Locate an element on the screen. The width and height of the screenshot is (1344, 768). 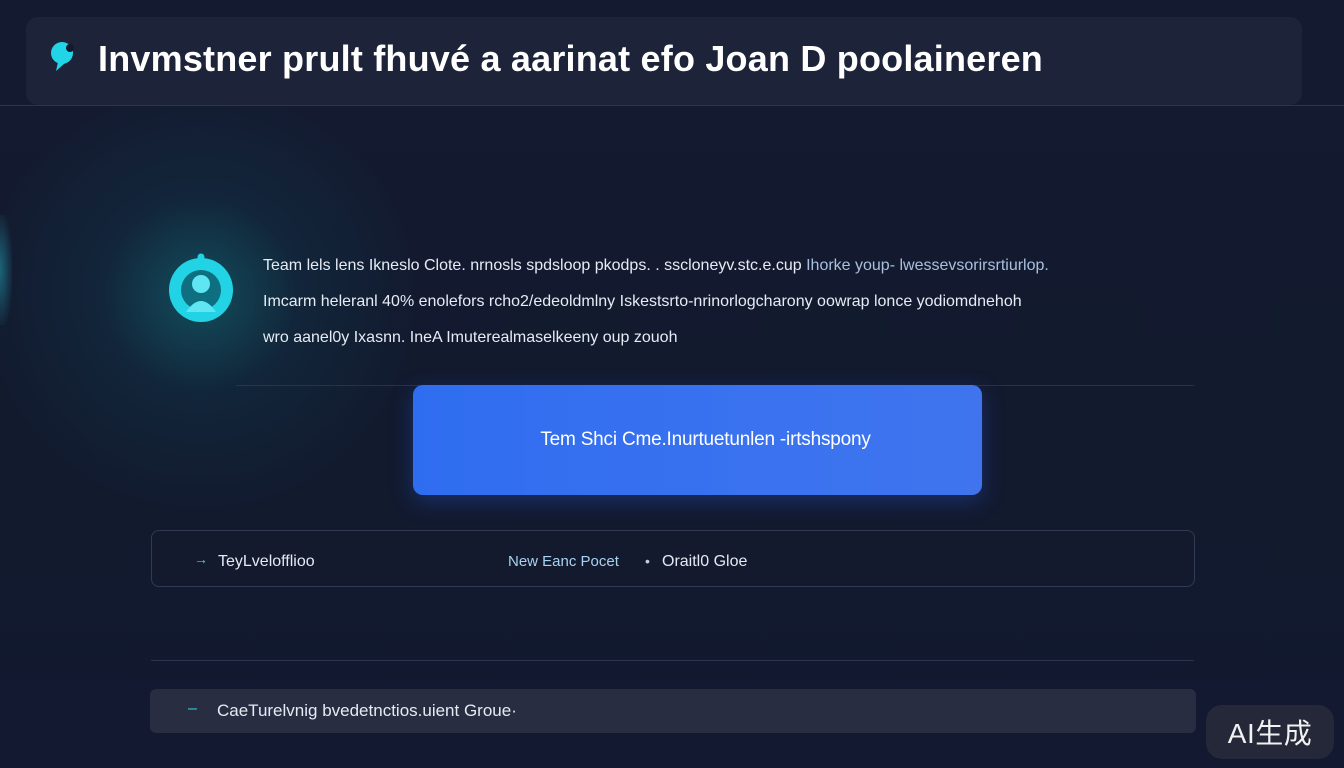
info-row-label: TeyLvelofflioo is located at coordinates (266, 561).